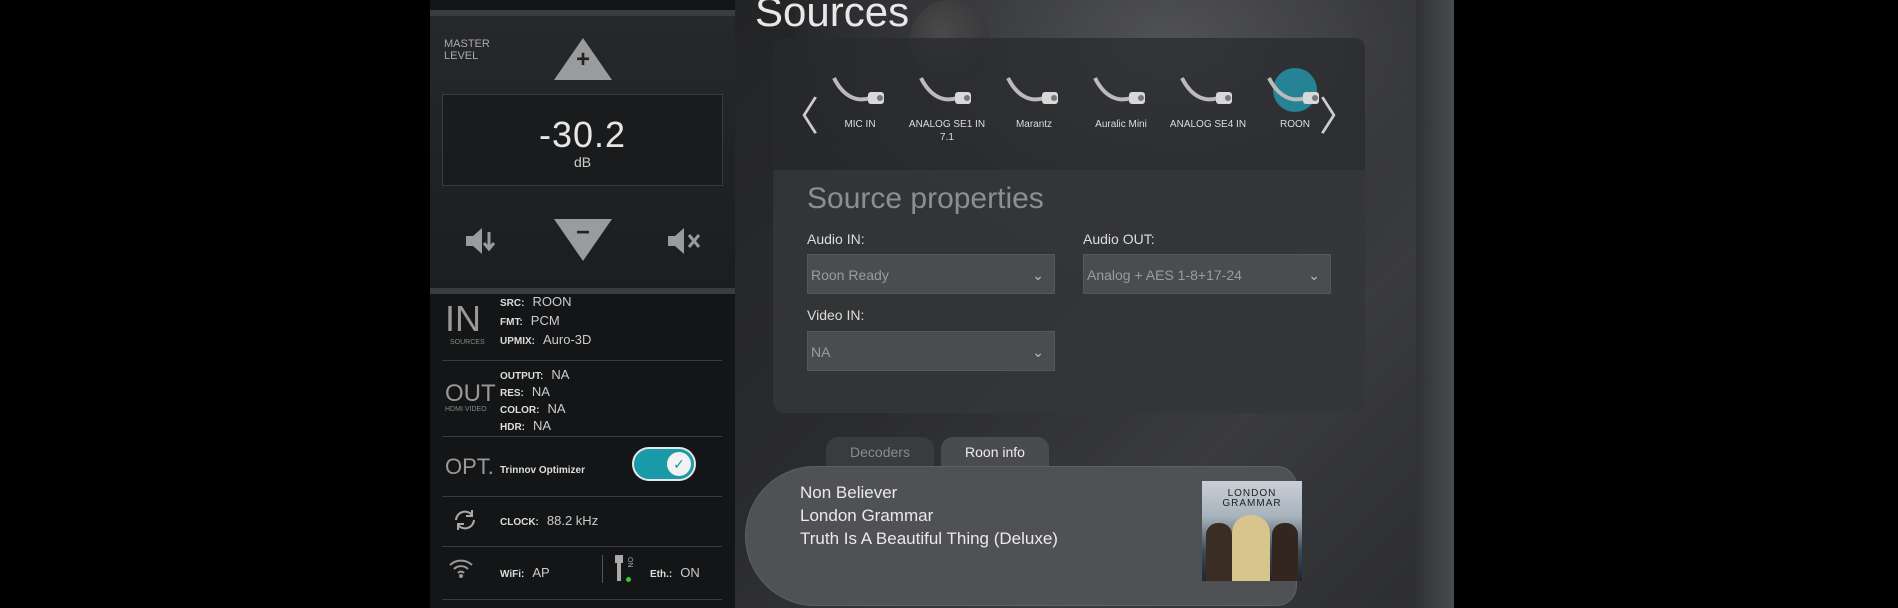  I want to click on album-art-figure-center, so click(1251, 548).